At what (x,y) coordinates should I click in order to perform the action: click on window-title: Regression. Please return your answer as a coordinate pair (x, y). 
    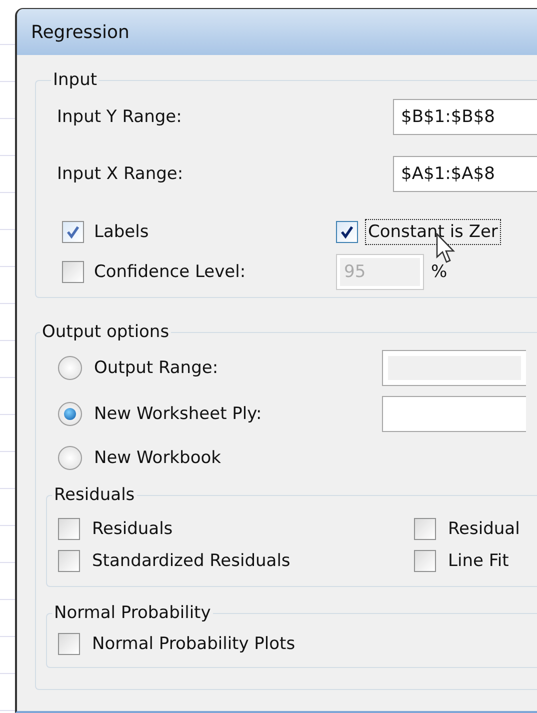
    Looking at the image, I should click on (80, 32).